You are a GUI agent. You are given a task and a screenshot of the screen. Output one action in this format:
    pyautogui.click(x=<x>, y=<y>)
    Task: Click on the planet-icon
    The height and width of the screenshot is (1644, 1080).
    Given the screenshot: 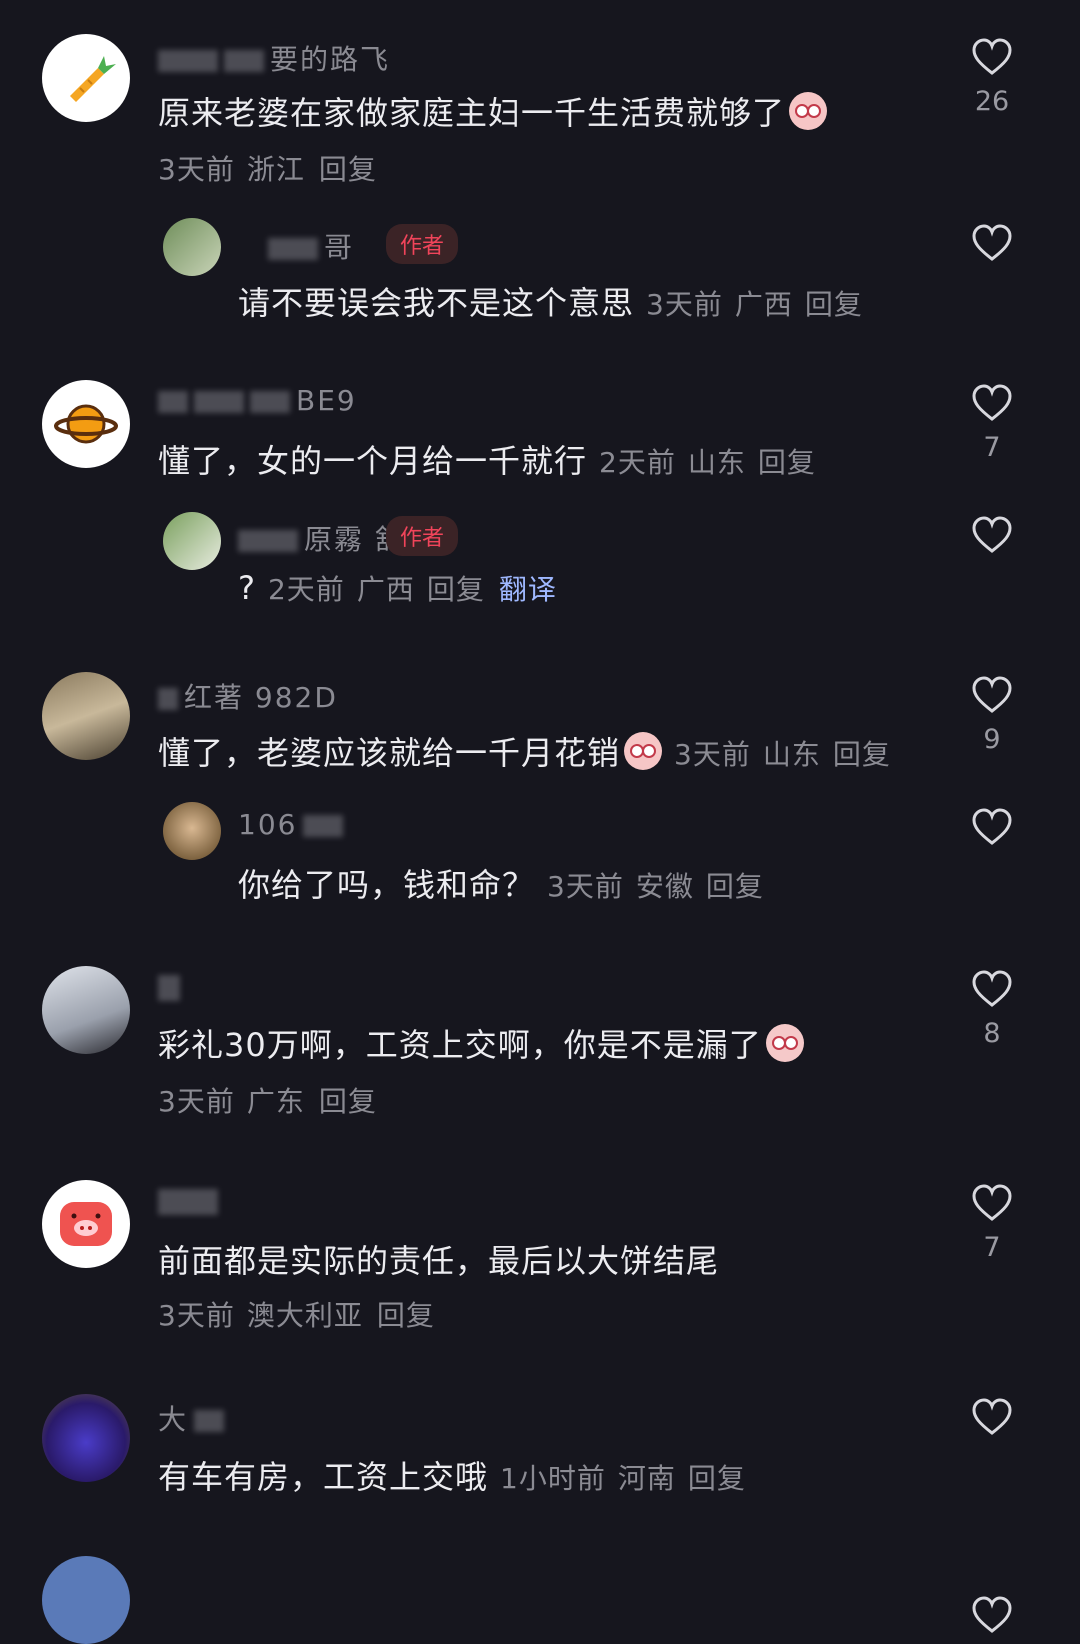 What is the action you would take?
    pyautogui.click(x=86, y=424)
    